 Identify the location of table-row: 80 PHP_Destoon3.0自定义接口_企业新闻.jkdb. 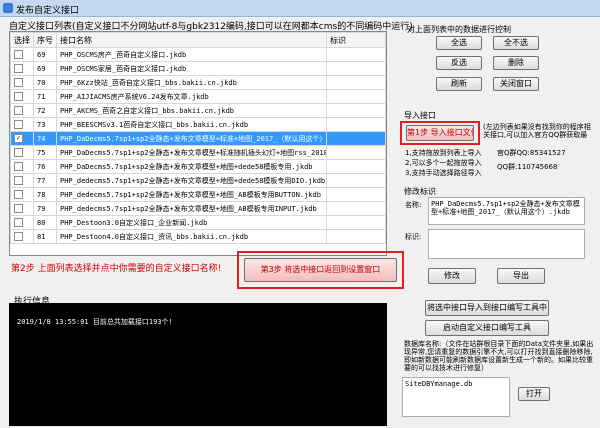
(198, 222).